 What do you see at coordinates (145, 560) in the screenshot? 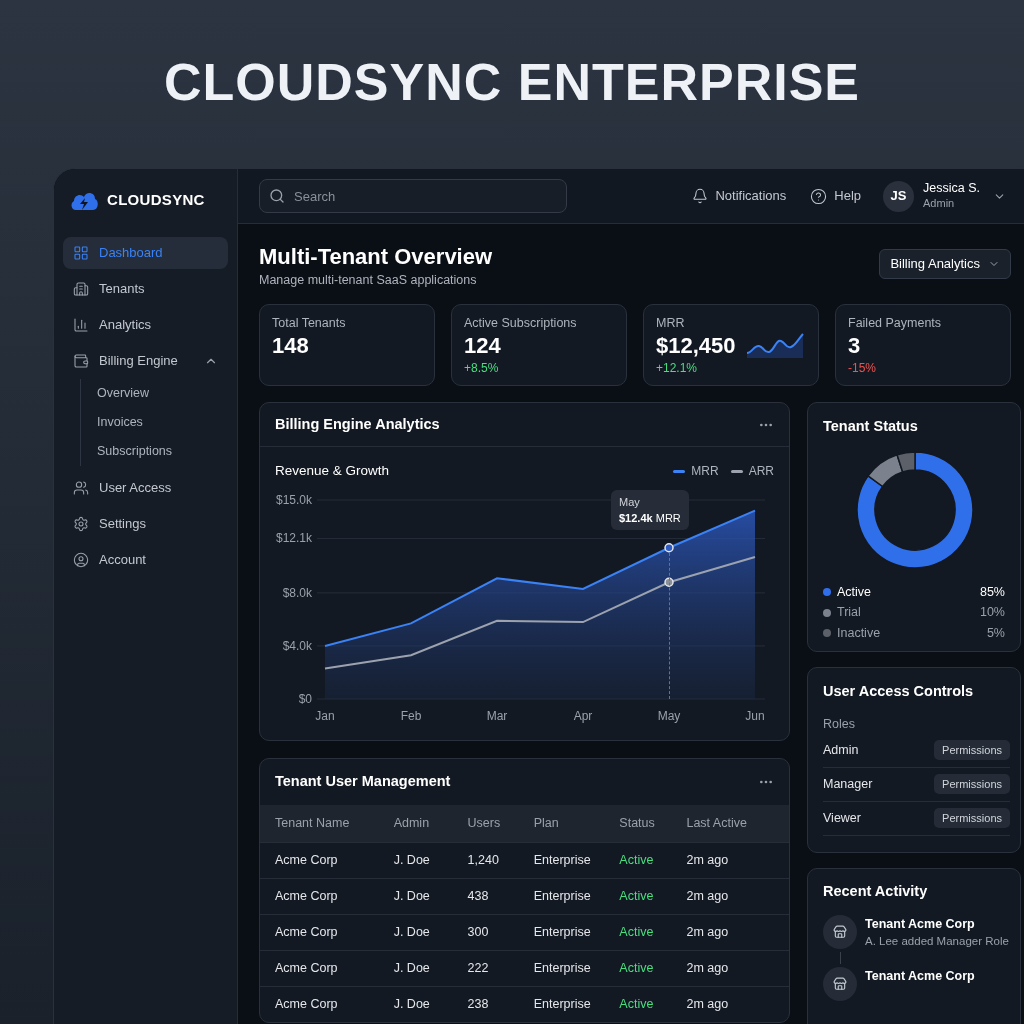
I see `nav-item: Account` at bounding box center [145, 560].